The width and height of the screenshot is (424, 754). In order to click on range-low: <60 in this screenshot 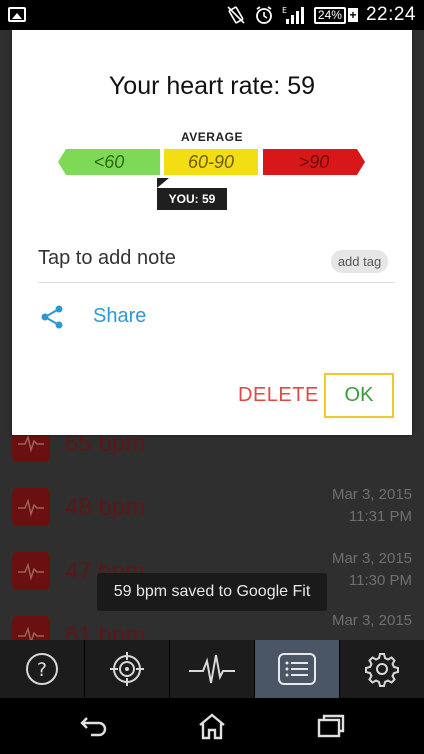, I will do `click(109, 162)`.